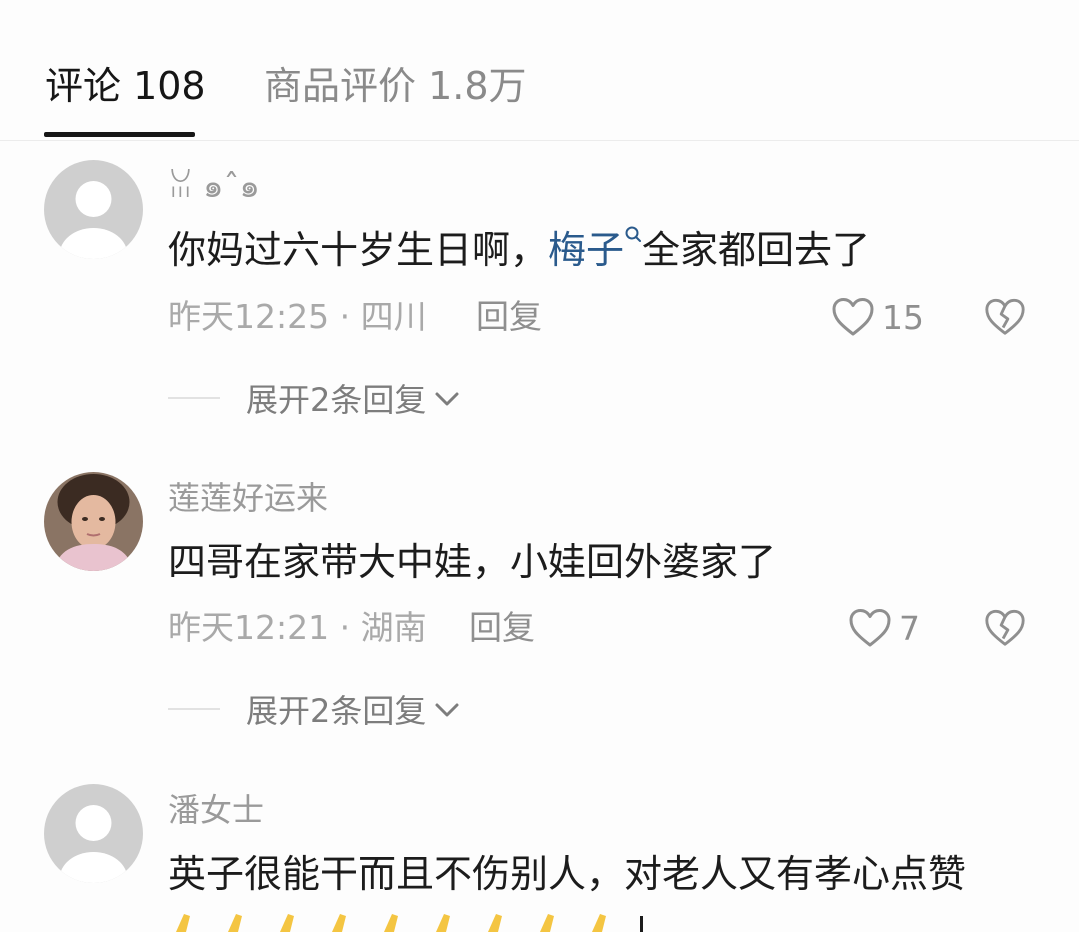 The width and height of the screenshot is (1079, 932). I want to click on tab-product-reviews: 商品评价 1.8万, so click(395, 86).